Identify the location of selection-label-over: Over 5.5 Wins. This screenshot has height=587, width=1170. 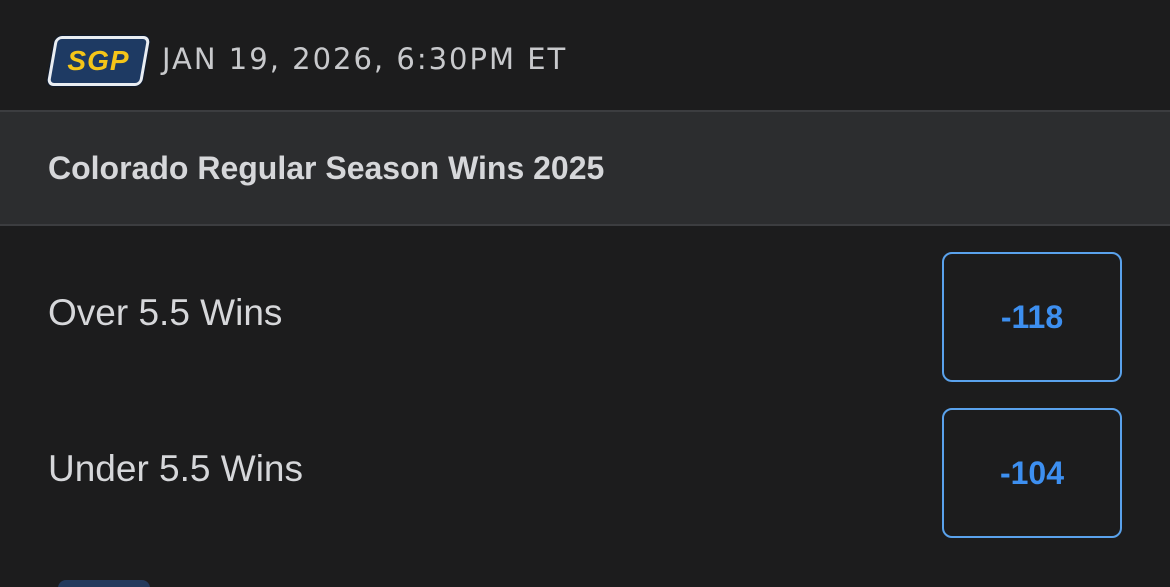
(165, 312).